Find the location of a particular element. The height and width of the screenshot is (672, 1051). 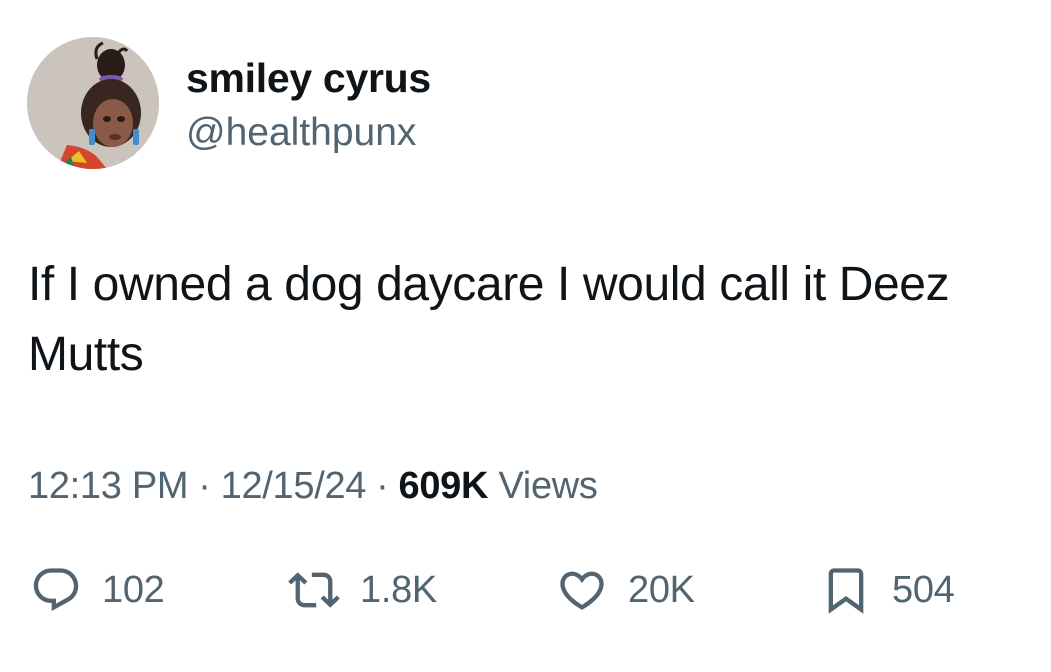

views-count: 609K is located at coordinates (443, 486).